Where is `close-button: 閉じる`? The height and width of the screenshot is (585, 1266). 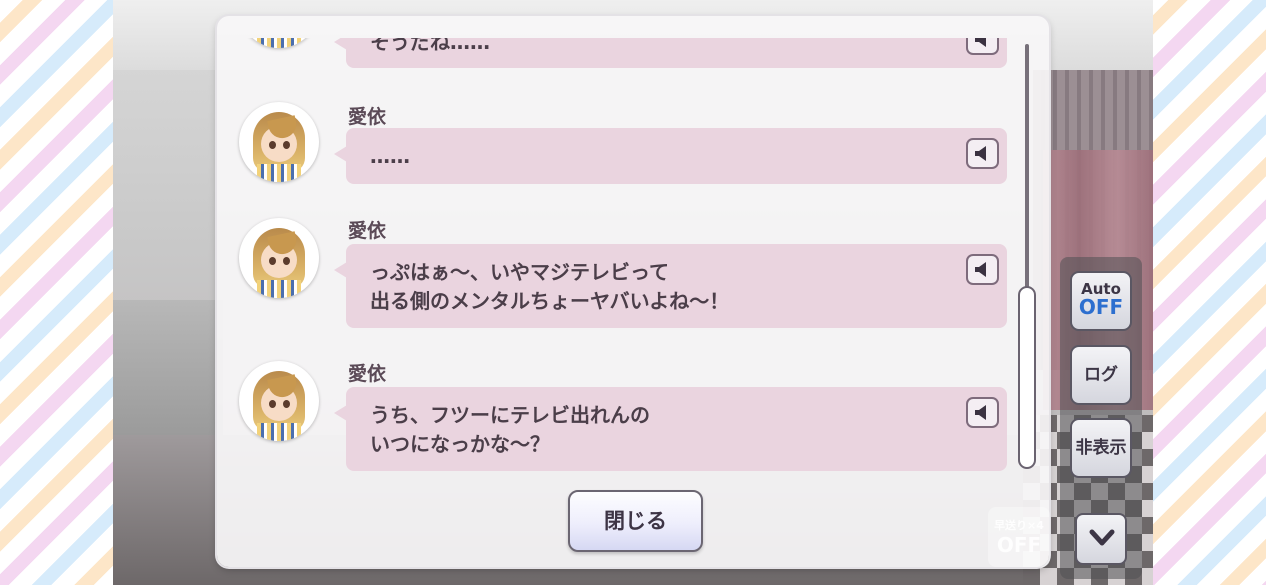 close-button: 閉じる is located at coordinates (635, 521).